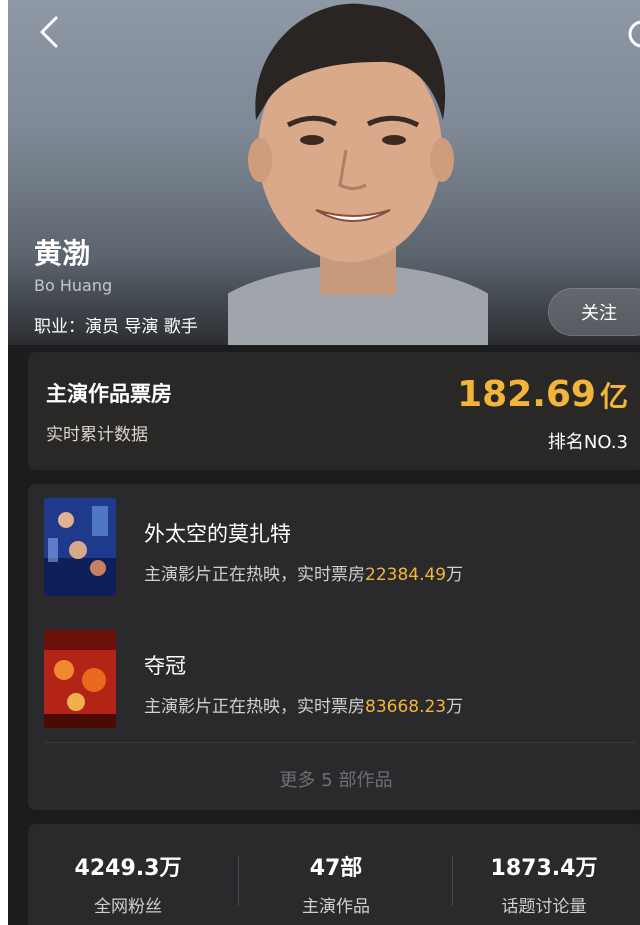 This screenshot has width=640, height=925. What do you see at coordinates (334, 779) in the screenshot?
I see `more-works-link: 更多 5 部作品` at bounding box center [334, 779].